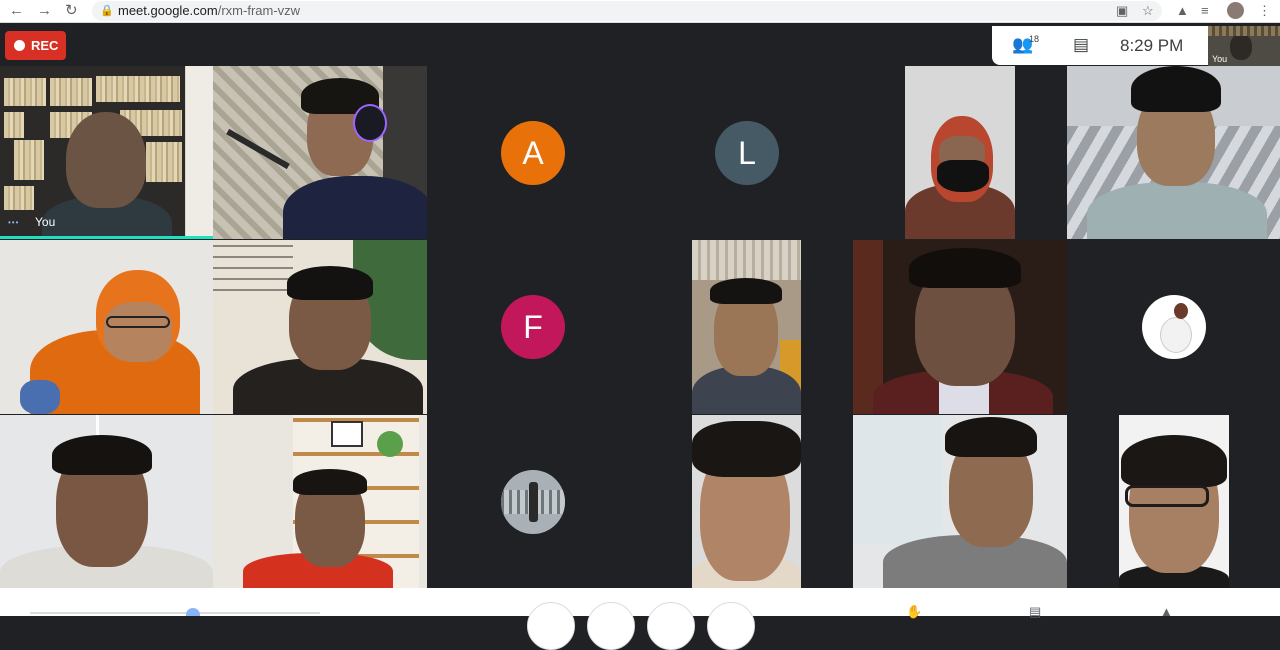 The width and height of the screenshot is (1280, 650). What do you see at coordinates (1081, 45) in the screenshot?
I see `chat-icon: ▤` at bounding box center [1081, 45].